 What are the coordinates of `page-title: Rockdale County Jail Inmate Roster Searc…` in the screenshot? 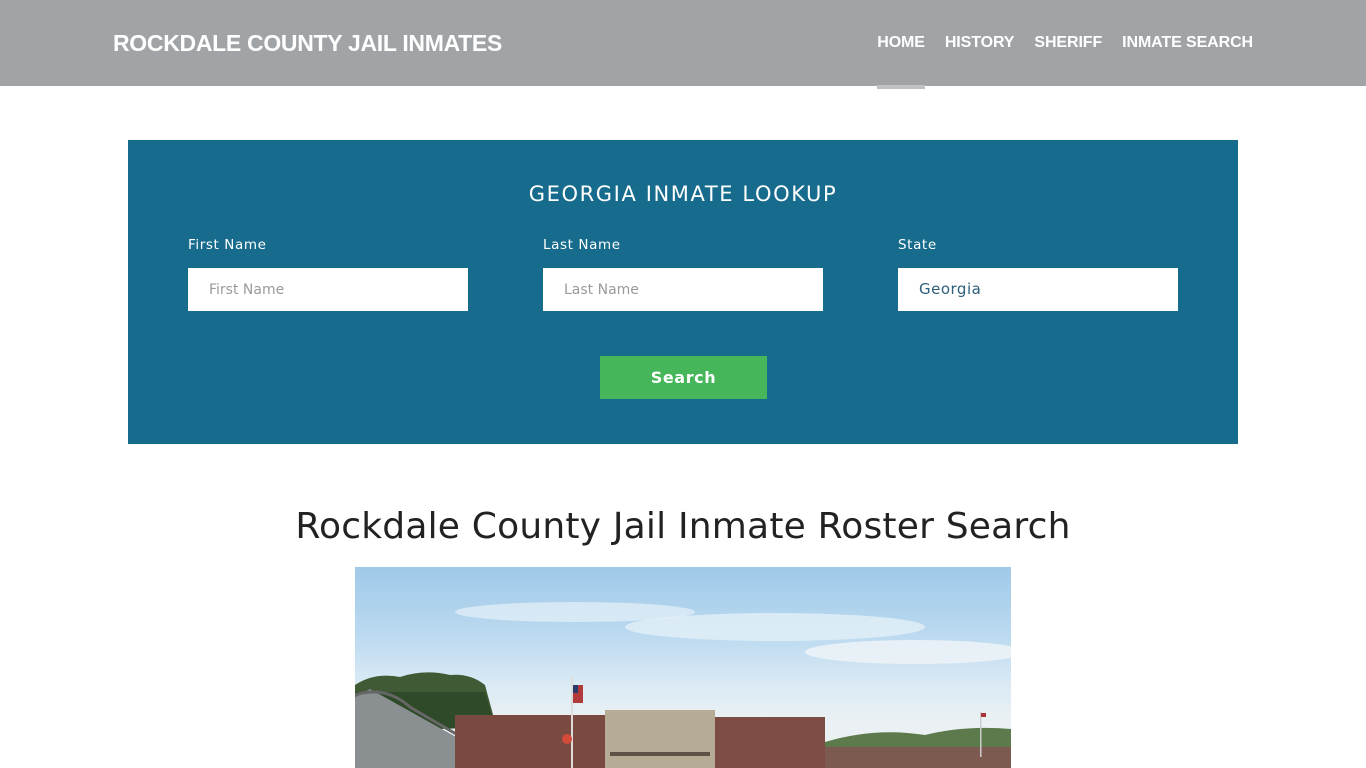 It's located at (683, 526).